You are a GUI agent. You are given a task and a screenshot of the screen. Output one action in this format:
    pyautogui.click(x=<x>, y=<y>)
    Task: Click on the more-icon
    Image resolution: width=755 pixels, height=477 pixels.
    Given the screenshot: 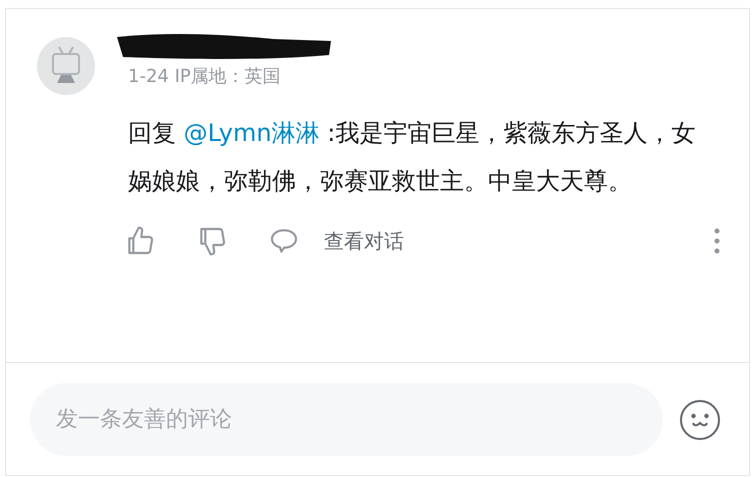 What is the action you would take?
    pyautogui.click(x=717, y=241)
    